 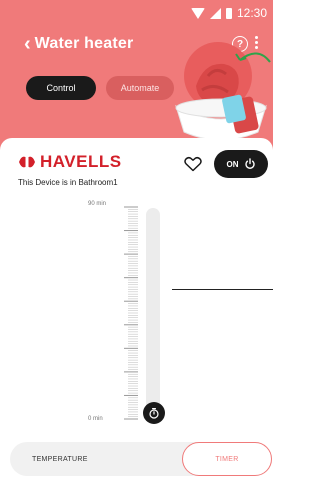 I want to click on brand: HAVELLS, so click(x=70, y=162).